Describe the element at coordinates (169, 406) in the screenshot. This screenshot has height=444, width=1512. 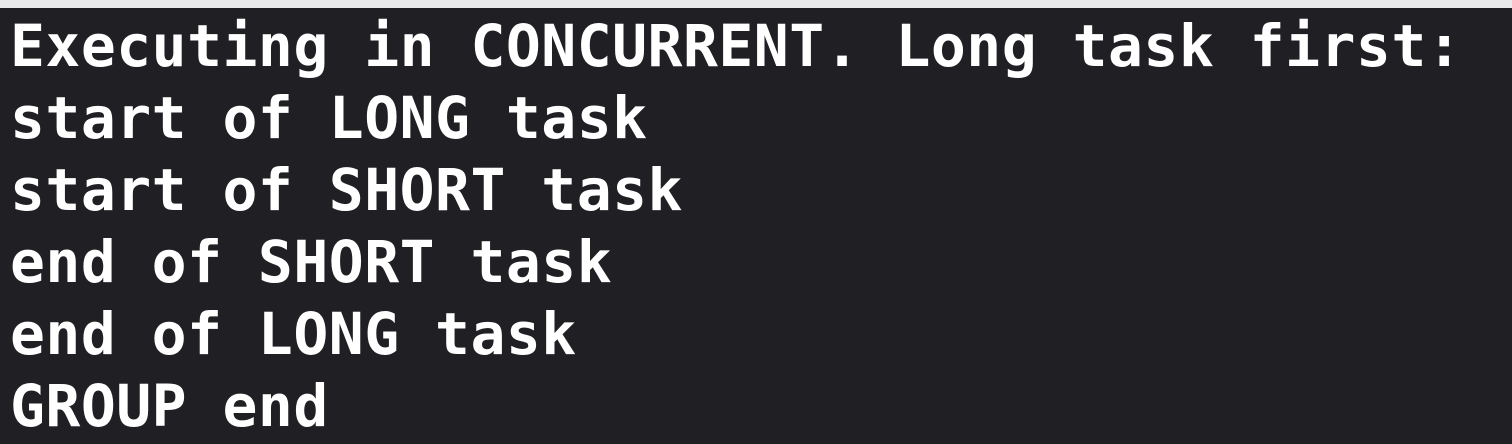
I see `console-line: GROUP end` at that location.